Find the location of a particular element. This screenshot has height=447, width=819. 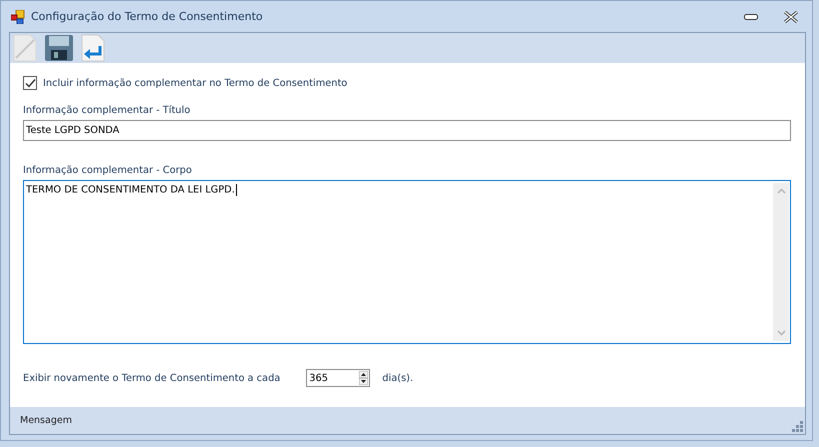

undo-icon is located at coordinates (93, 48).